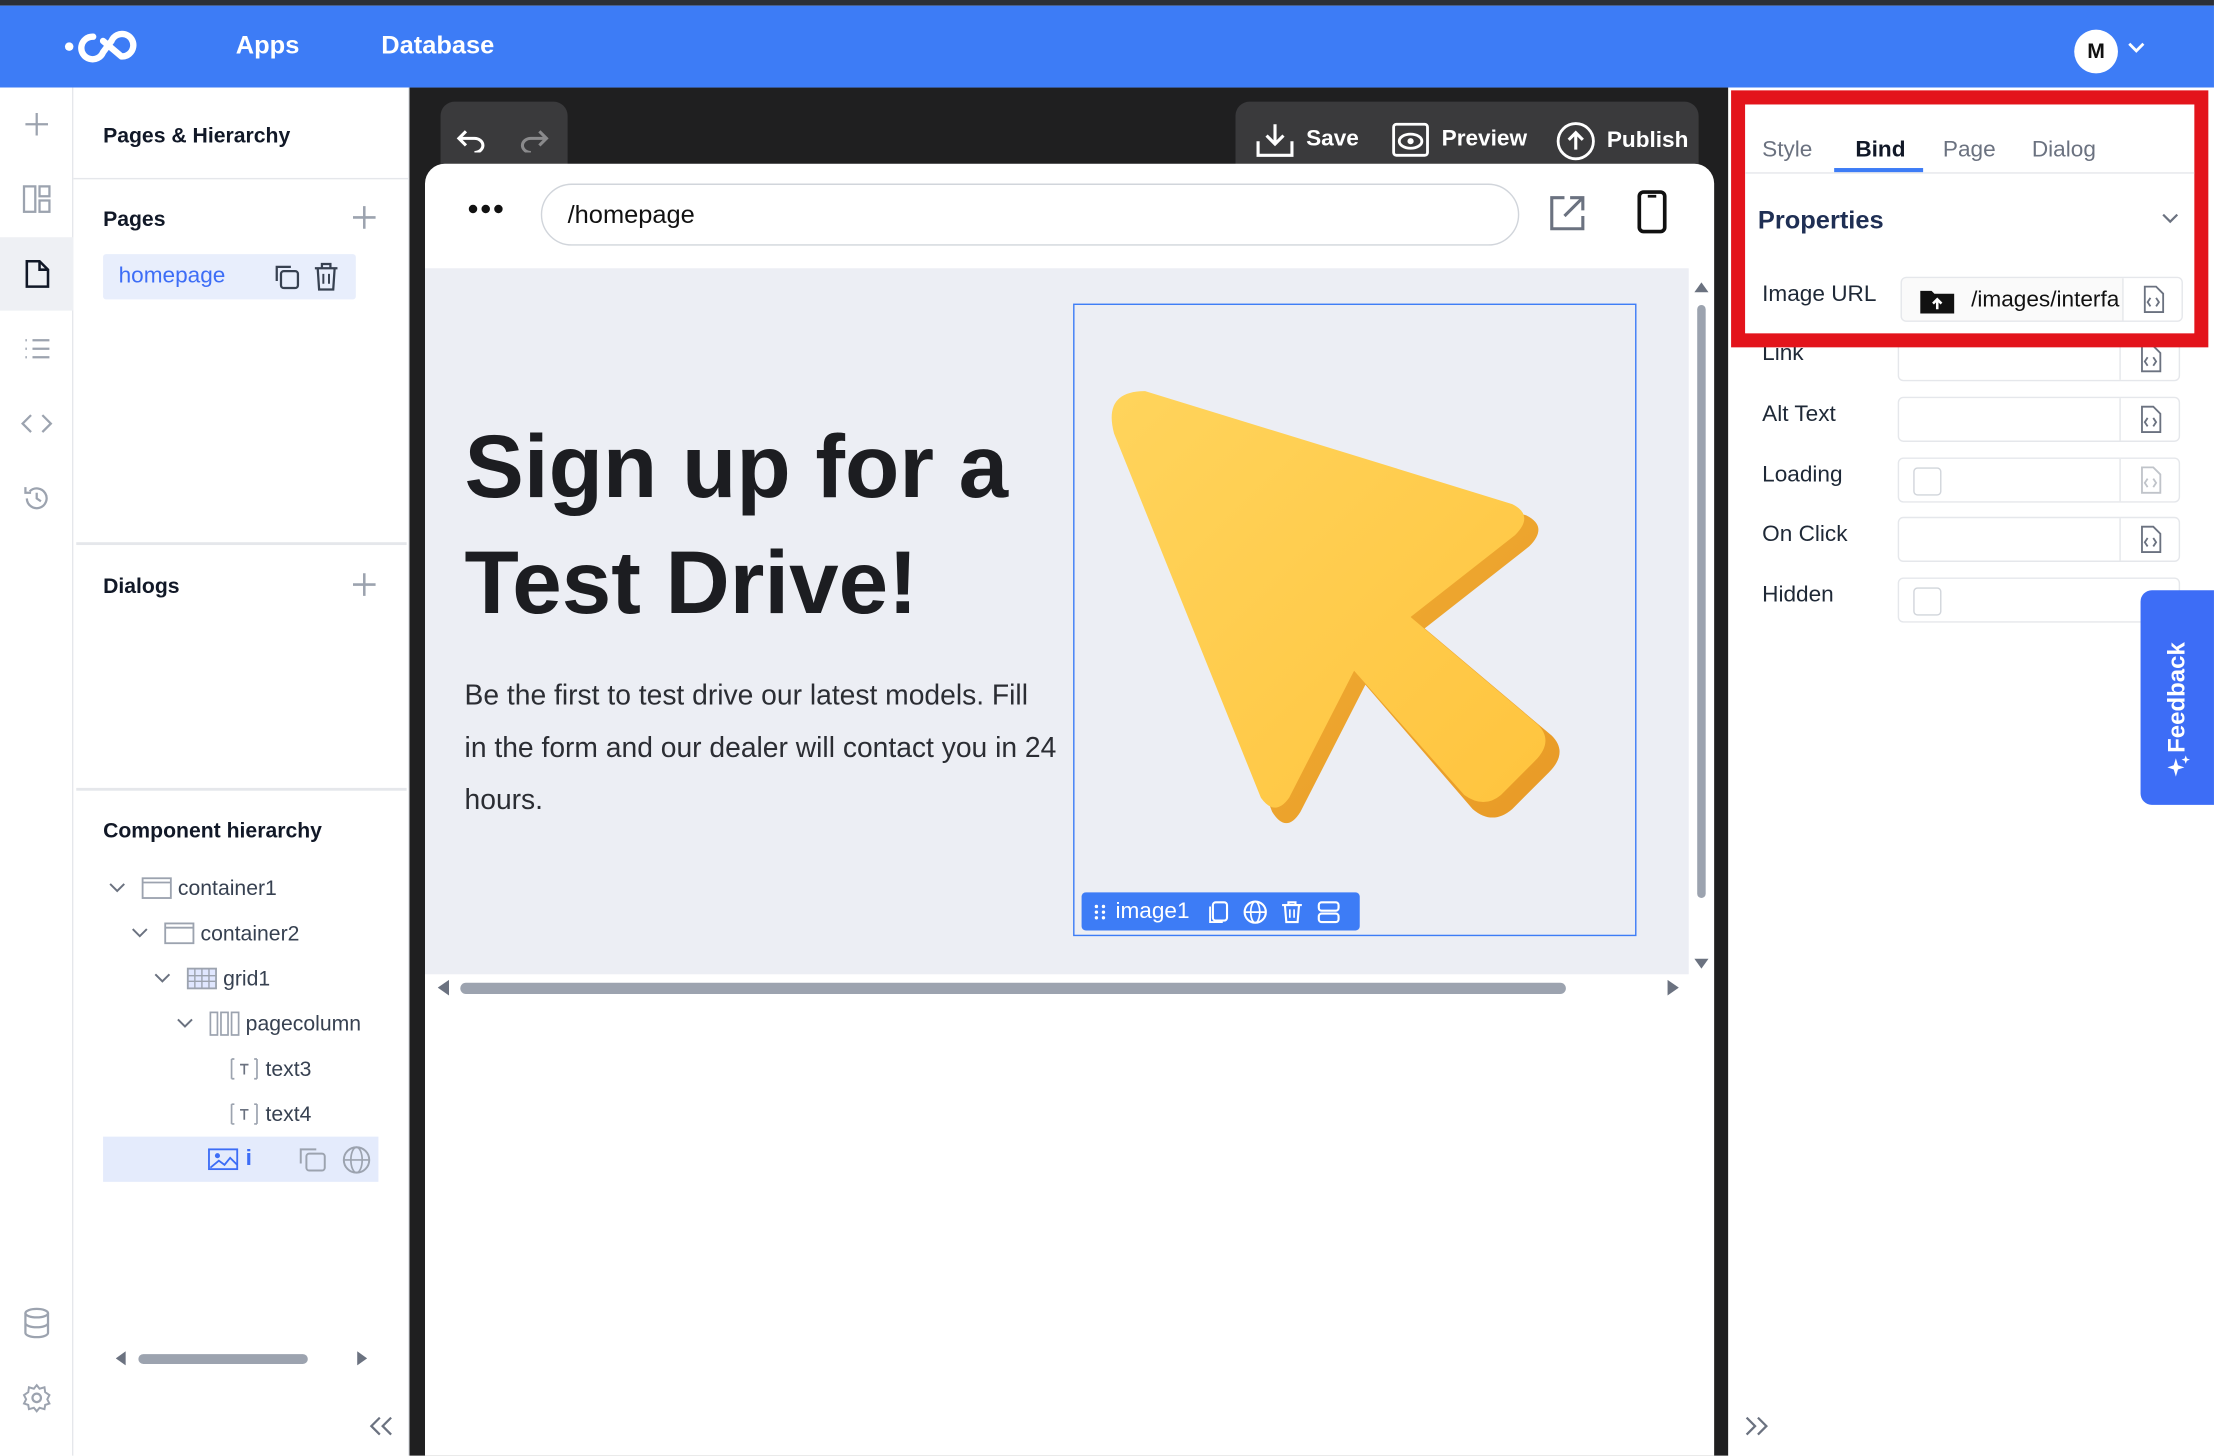 The width and height of the screenshot is (2214, 1456). I want to click on upload-circle-icon, so click(1575, 141).